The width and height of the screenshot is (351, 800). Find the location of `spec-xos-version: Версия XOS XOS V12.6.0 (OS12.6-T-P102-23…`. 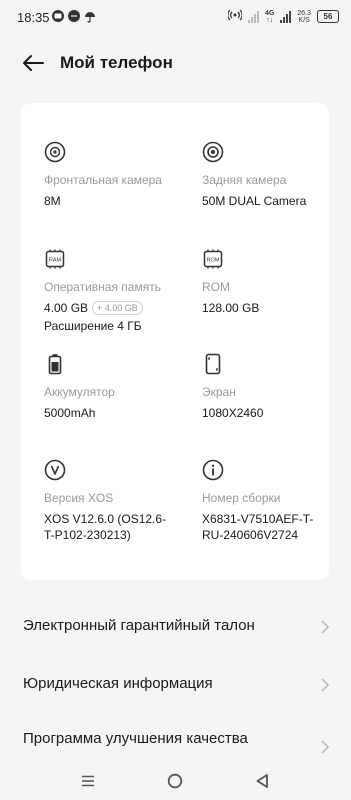

spec-xos-version: Версия XOS XOS V12.6.0 (OS12.6-T-P102-23… is located at coordinates (106, 501).